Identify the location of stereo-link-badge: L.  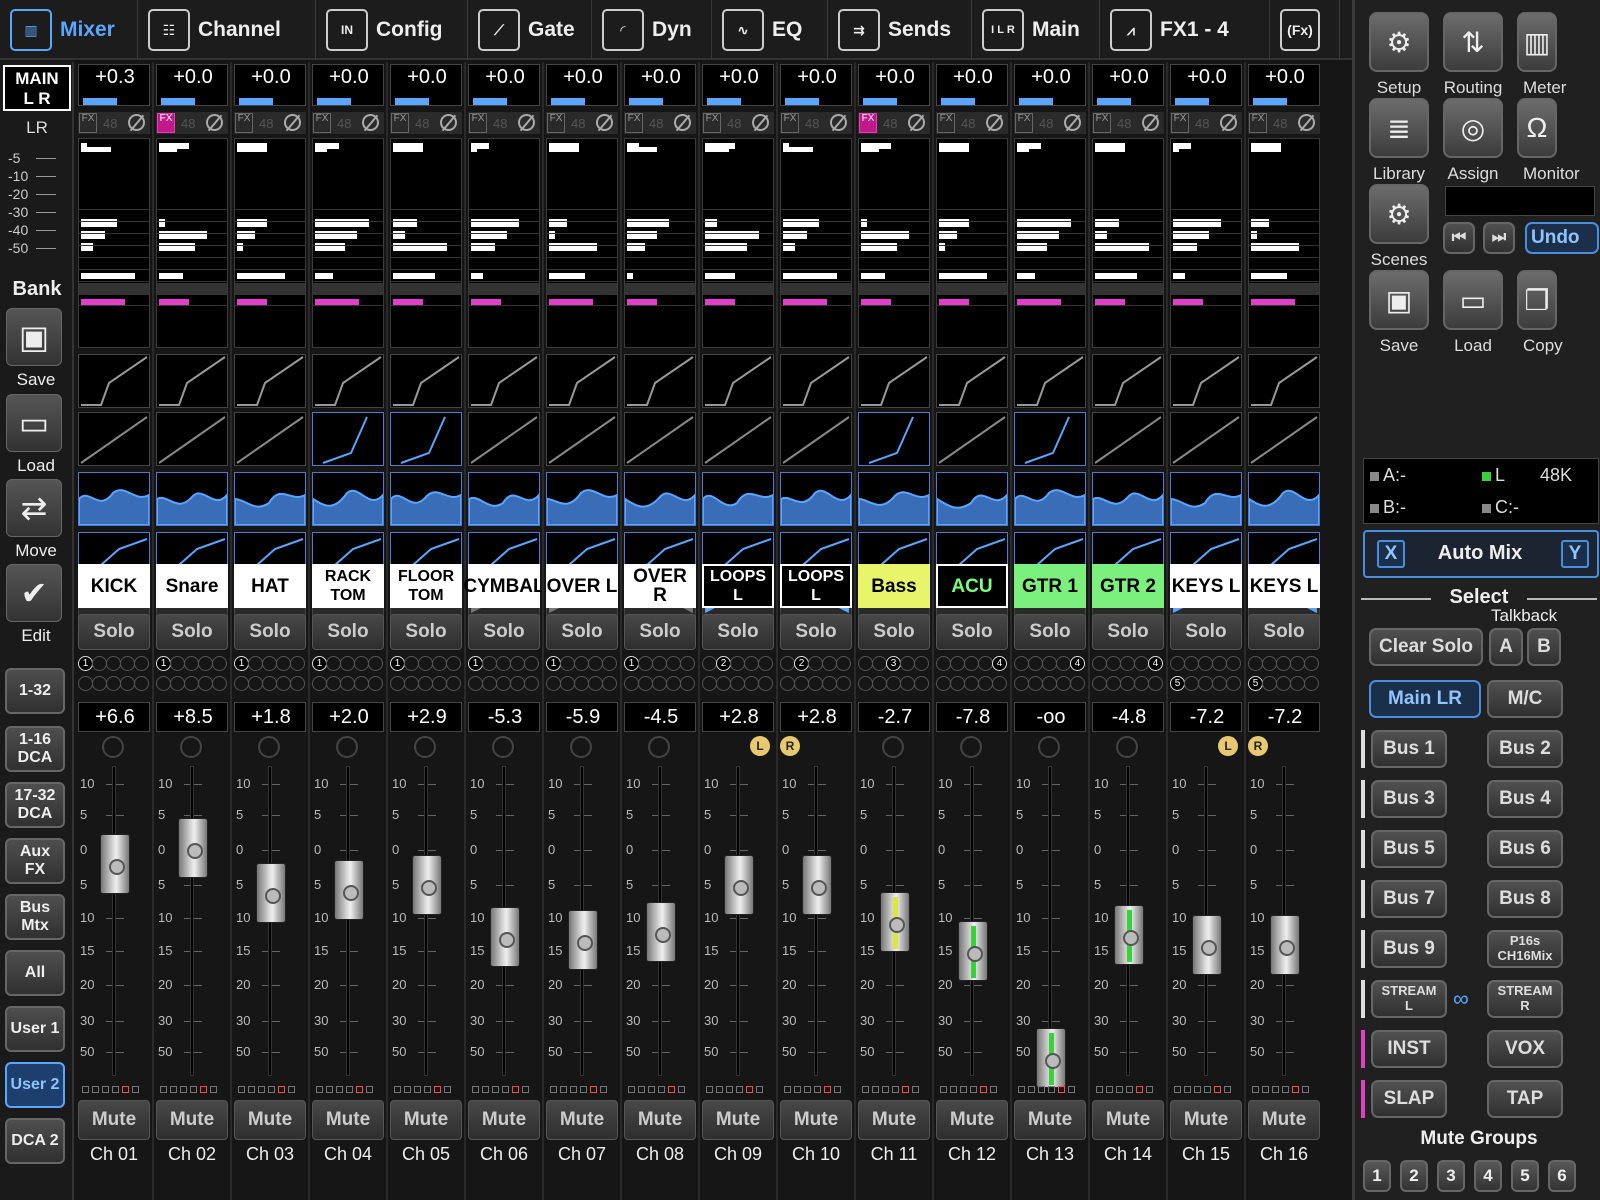
(1228, 746).